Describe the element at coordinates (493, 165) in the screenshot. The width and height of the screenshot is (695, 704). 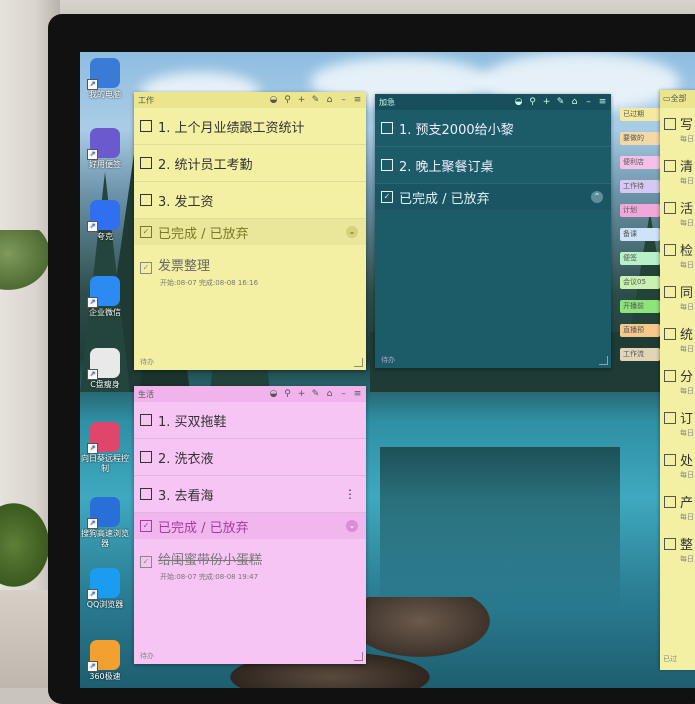
I see `todo-item: 2. 晚上聚餐订桌` at that location.